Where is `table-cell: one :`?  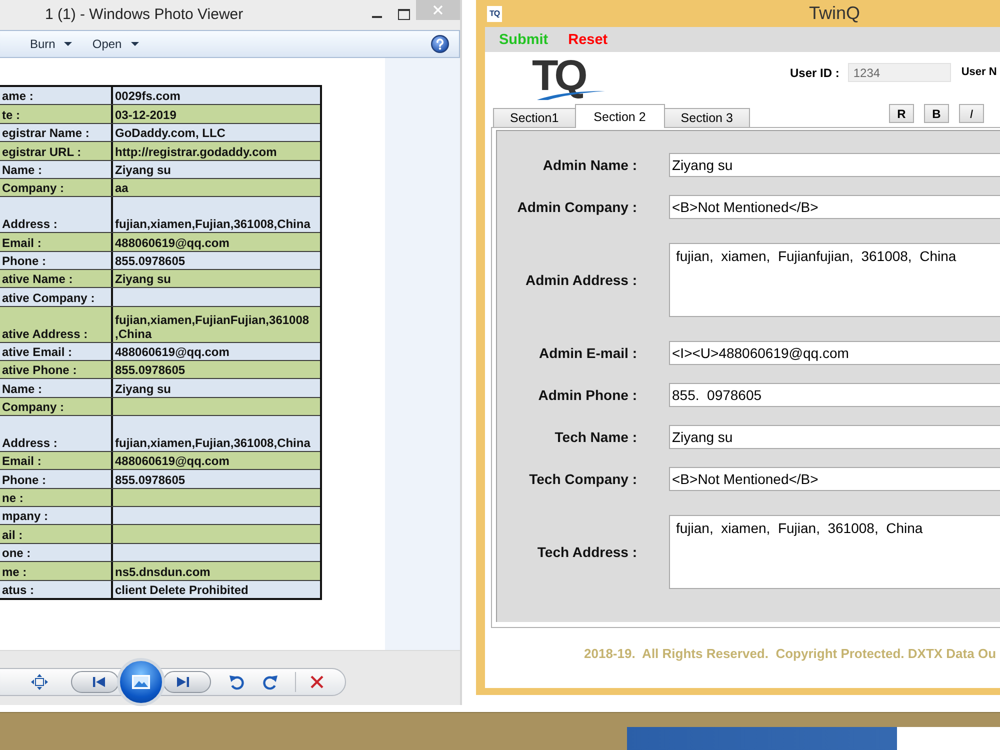 table-cell: one : is located at coordinates (55, 553).